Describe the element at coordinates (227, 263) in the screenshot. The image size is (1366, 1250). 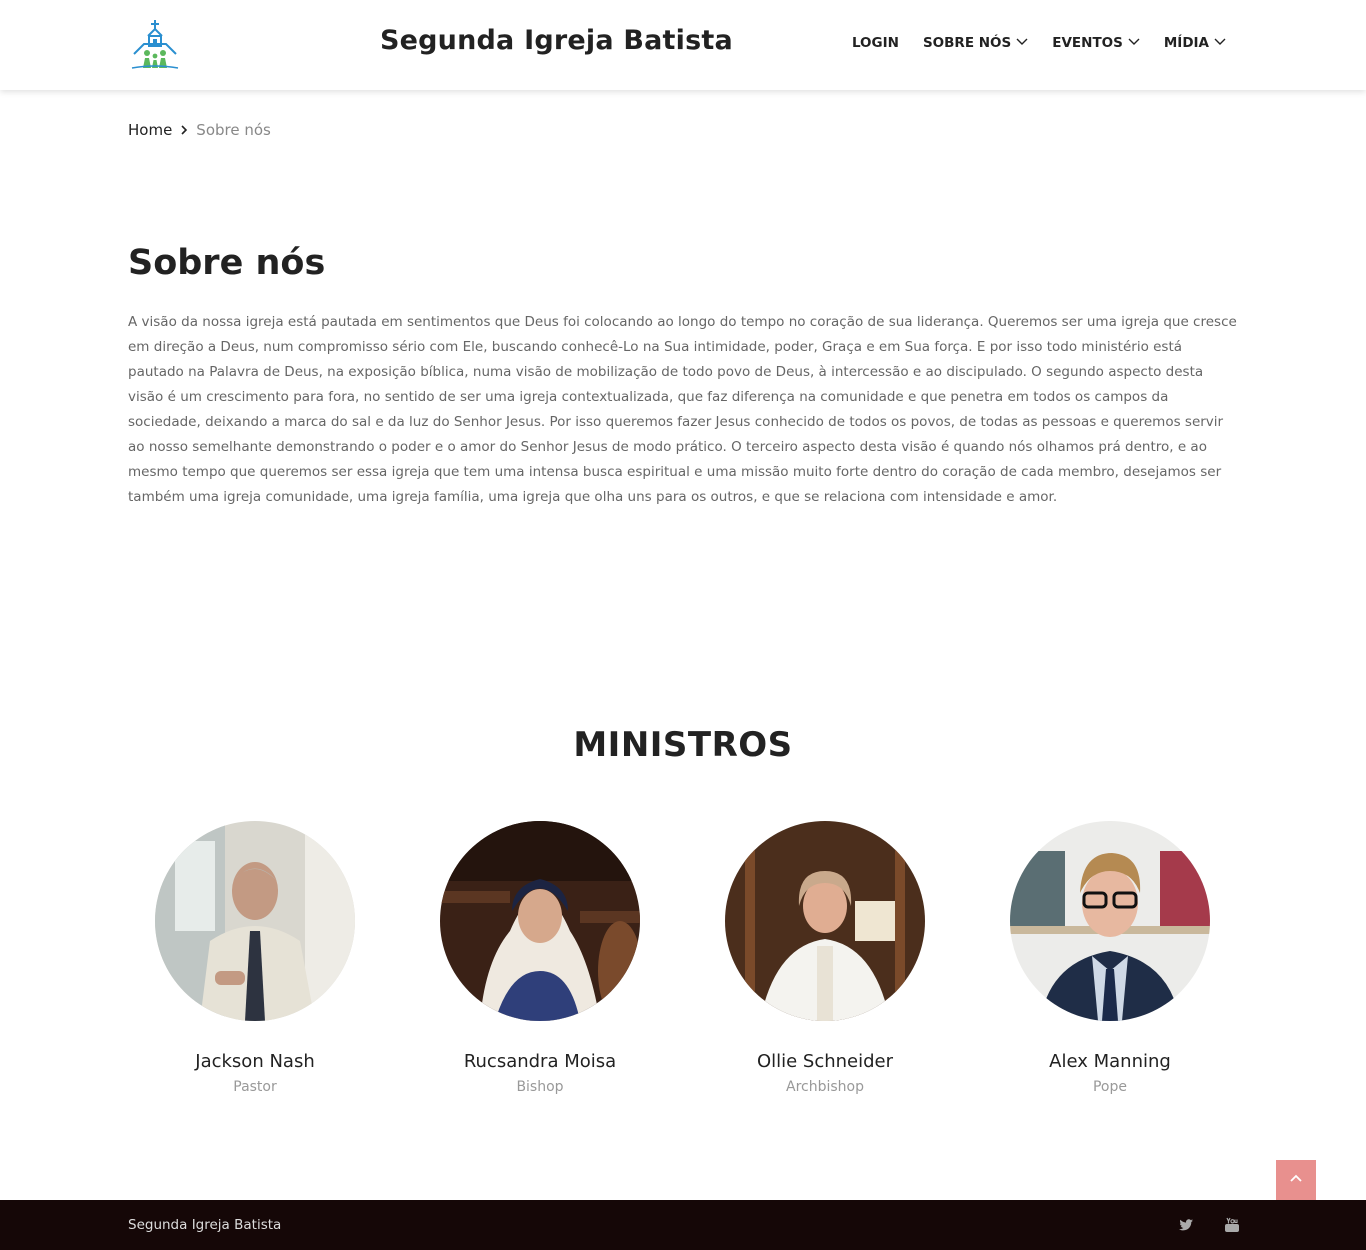
I see `page-title: Sobre nós` at that location.